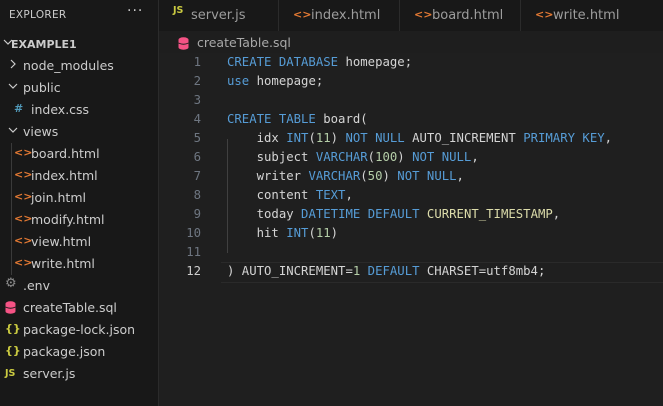 The height and width of the screenshot is (406, 663). Describe the element at coordinates (286, 81) in the screenshot. I see `code-token: homepage;` at that location.